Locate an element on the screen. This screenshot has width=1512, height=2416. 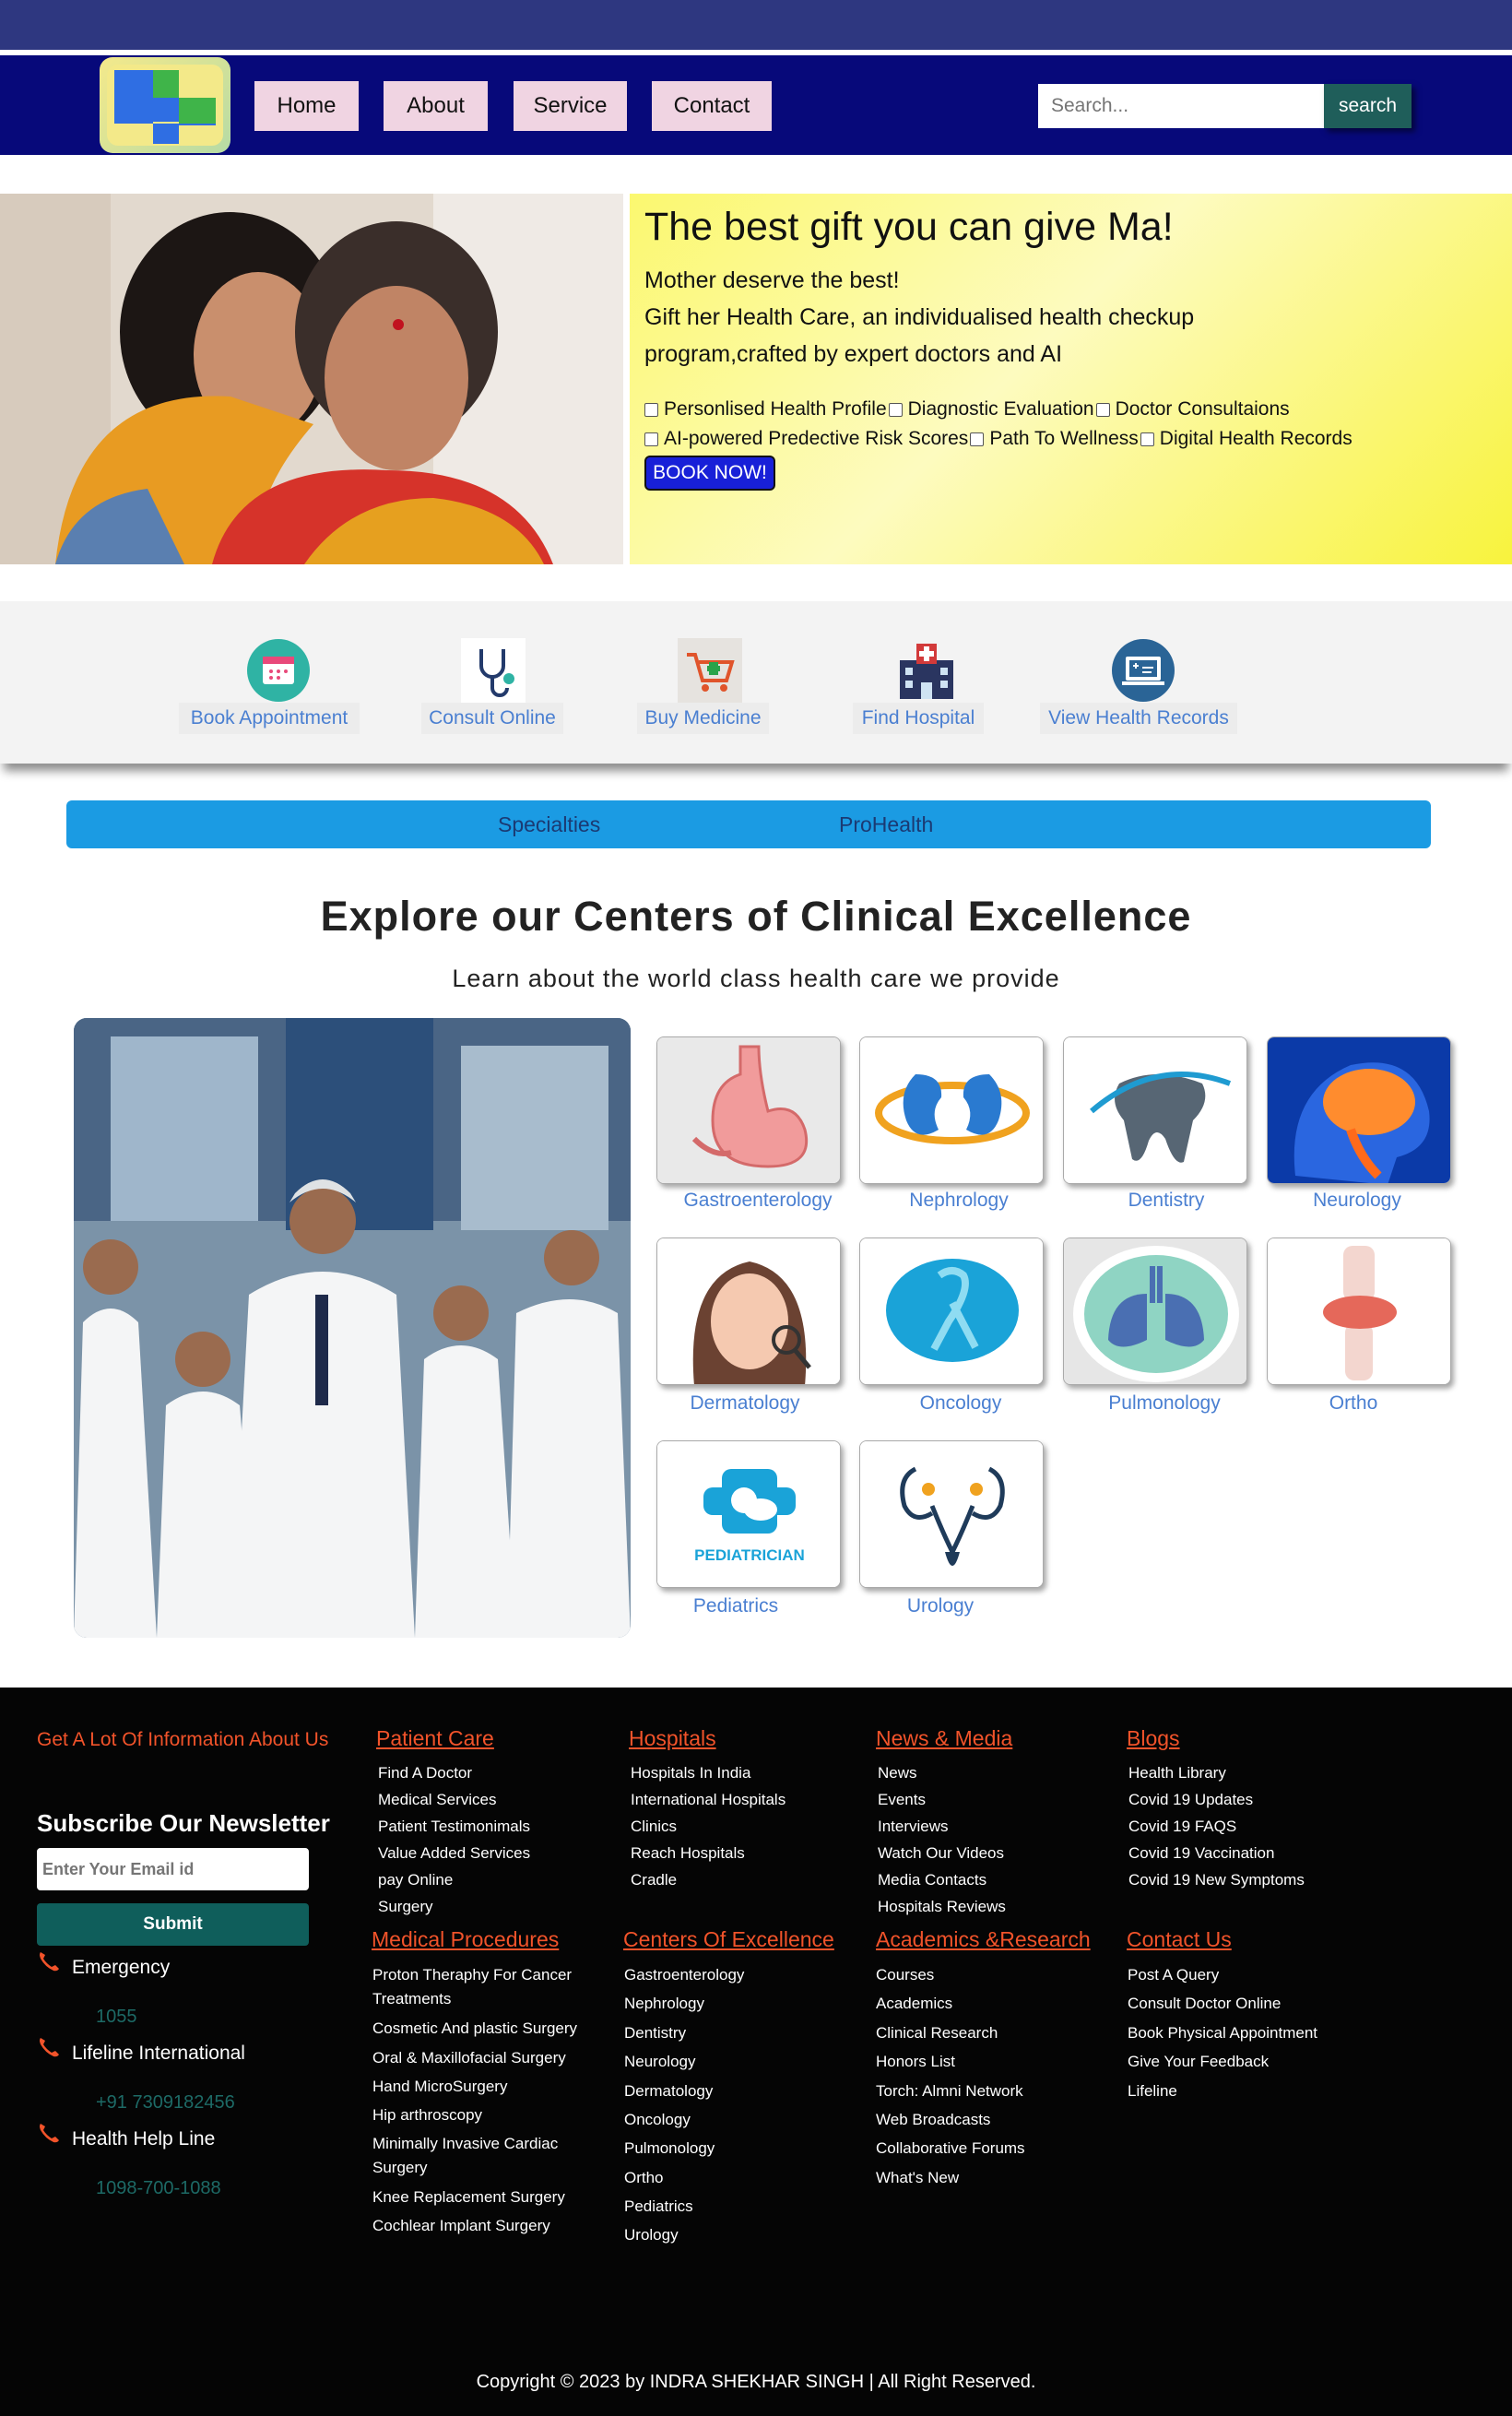
footer-heading-centers-of-excellence: Centers Of Excellence is located at coordinates (728, 1939).